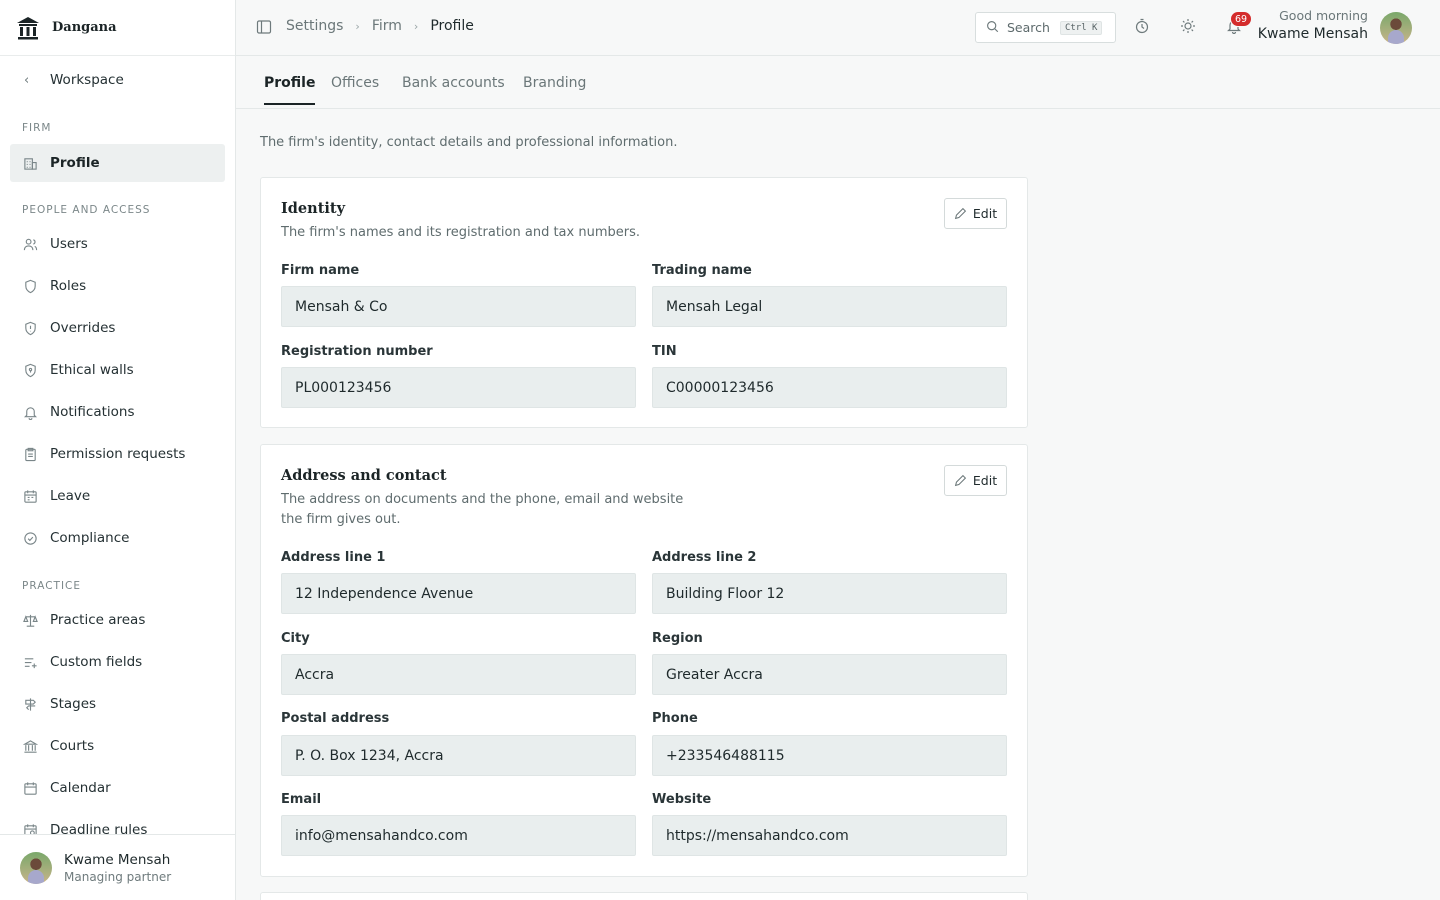 This screenshot has width=1440, height=900. What do you see at coordinates (1323, 15) in the screenshot?
I see `greeting-text: Good morning` at bounding box center [1323, 15].